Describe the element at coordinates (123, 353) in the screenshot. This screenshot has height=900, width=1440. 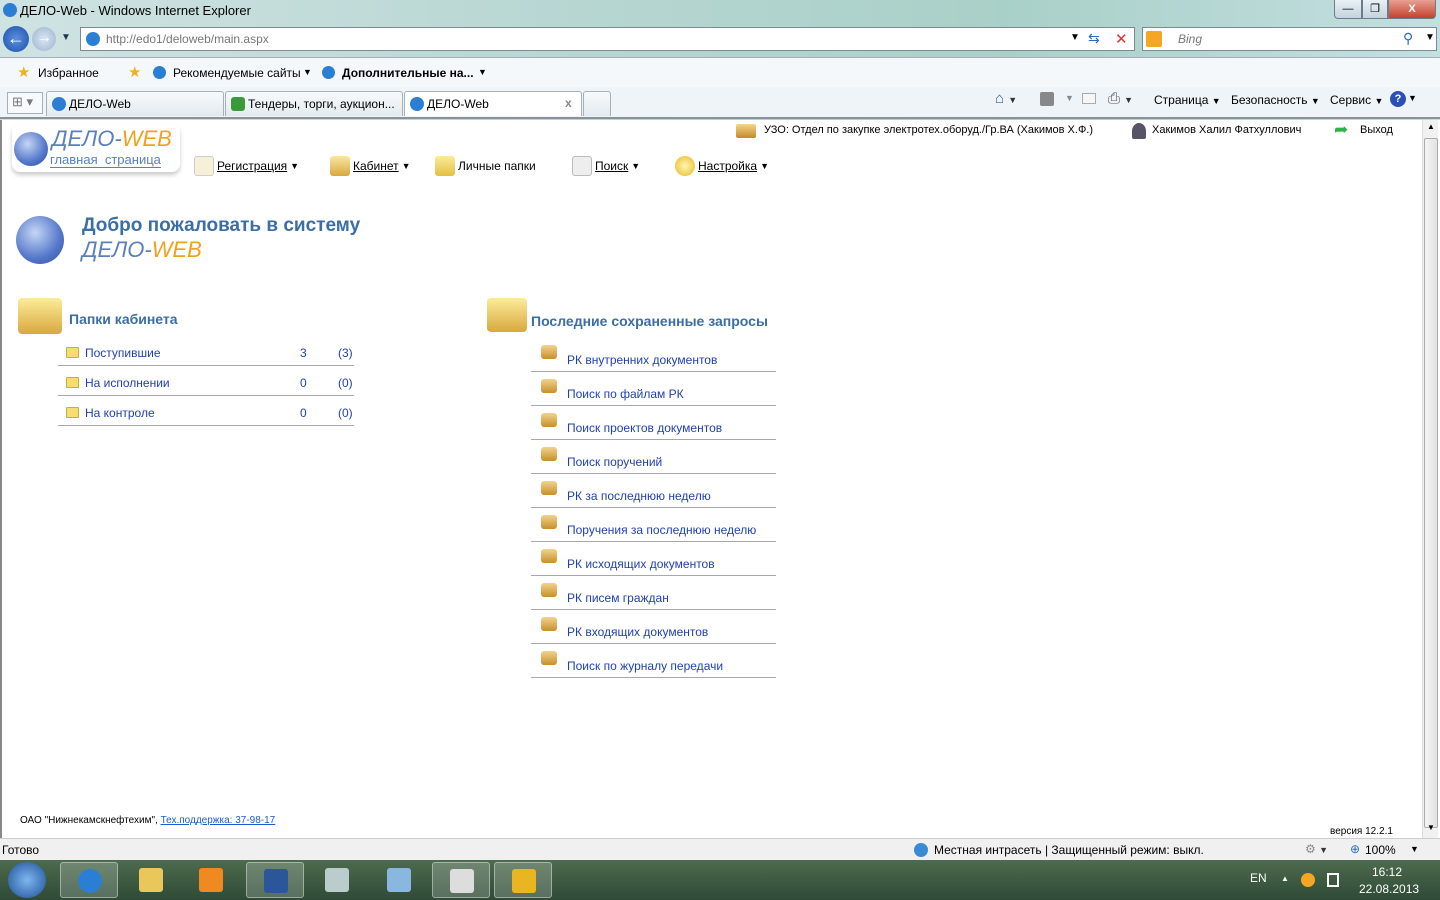
I see `folder-name: Поступившие` at that location.